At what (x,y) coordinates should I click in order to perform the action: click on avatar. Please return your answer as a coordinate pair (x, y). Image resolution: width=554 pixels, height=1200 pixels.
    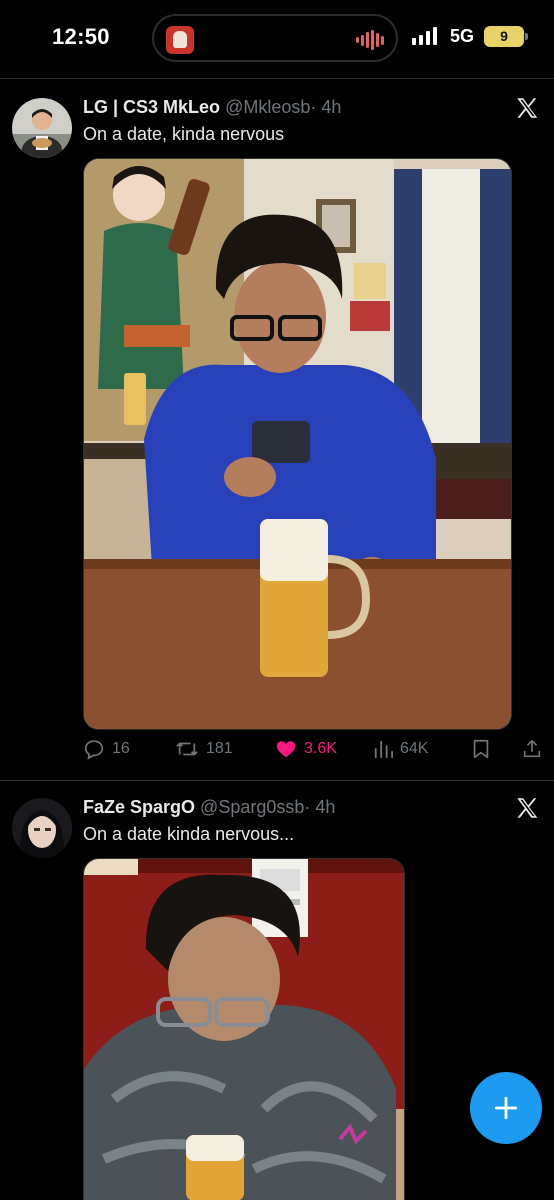
    Looking at the image, I should click on (42, 828).